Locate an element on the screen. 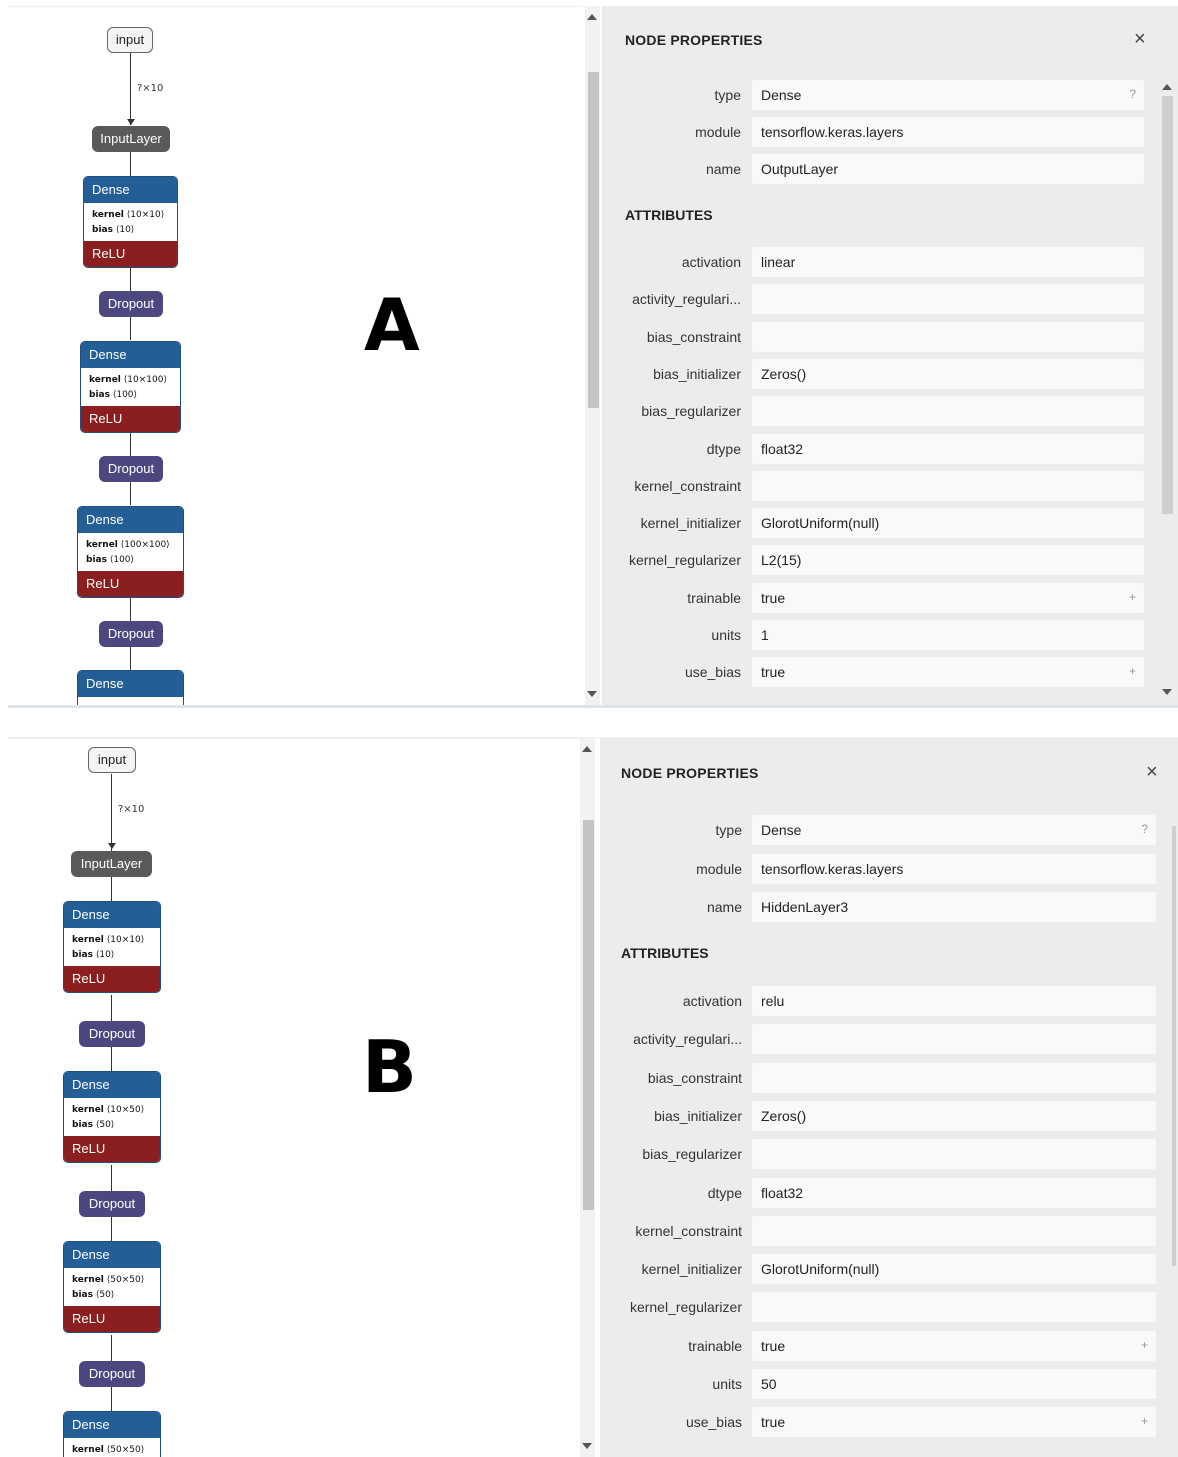 The height and width of the screenshot is (1457, 1178). dense-node-3: Dense kernel ⟨50×50⟩ bias ⟨50⟩ ReLU is located at coordinates (112, 1287).